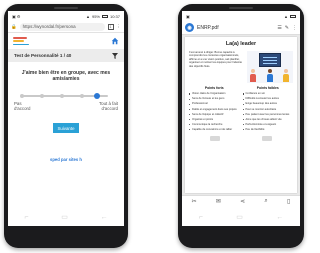  Describe the element at coordinates (22, 106) in the screenshot. I see `slider-min-label: Pas d'accord` at that location.